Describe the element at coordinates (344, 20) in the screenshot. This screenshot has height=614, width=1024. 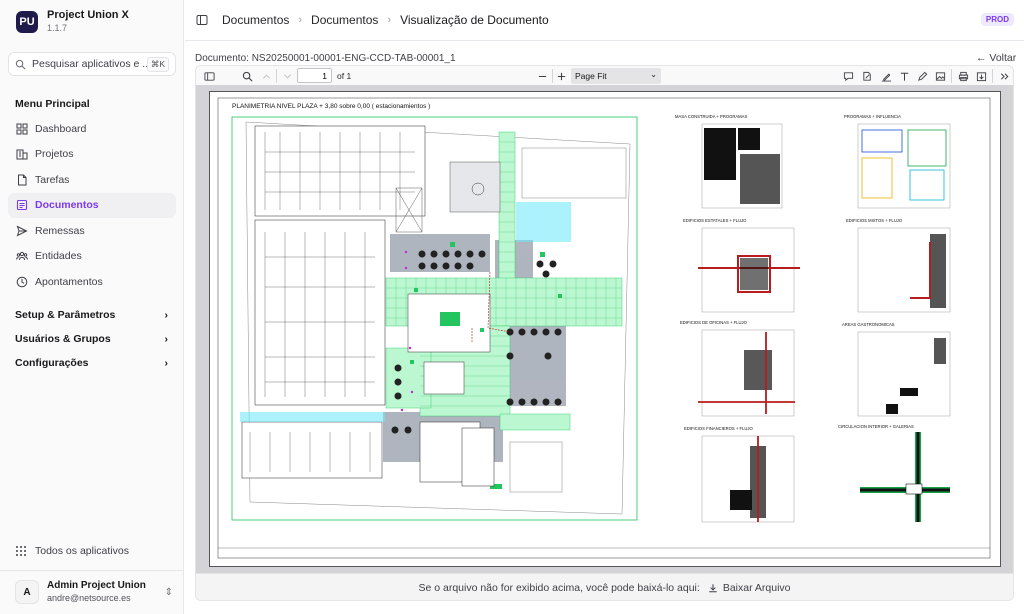
I see `breadcrumb-item-documentos-list: Documentos` at that location.